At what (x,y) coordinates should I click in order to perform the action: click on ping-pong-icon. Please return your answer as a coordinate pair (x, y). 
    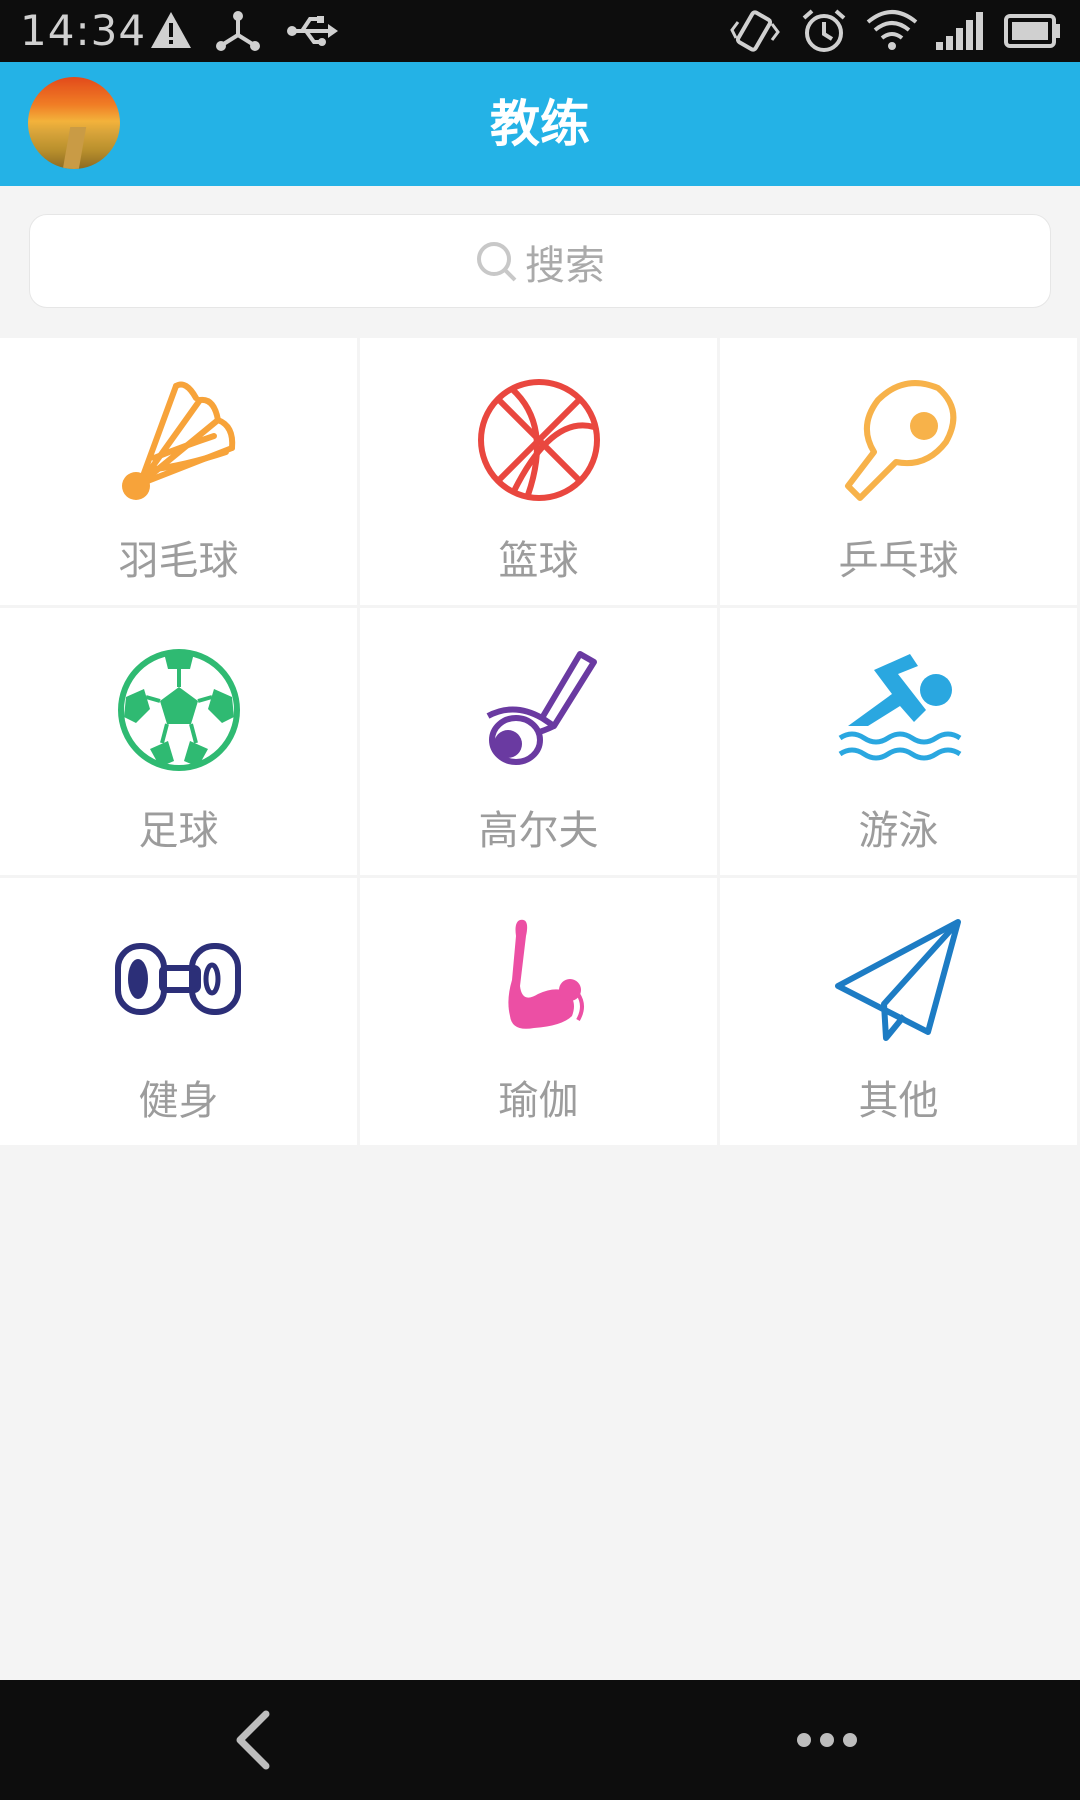
    Looking at the image, I should click on (900, 440).